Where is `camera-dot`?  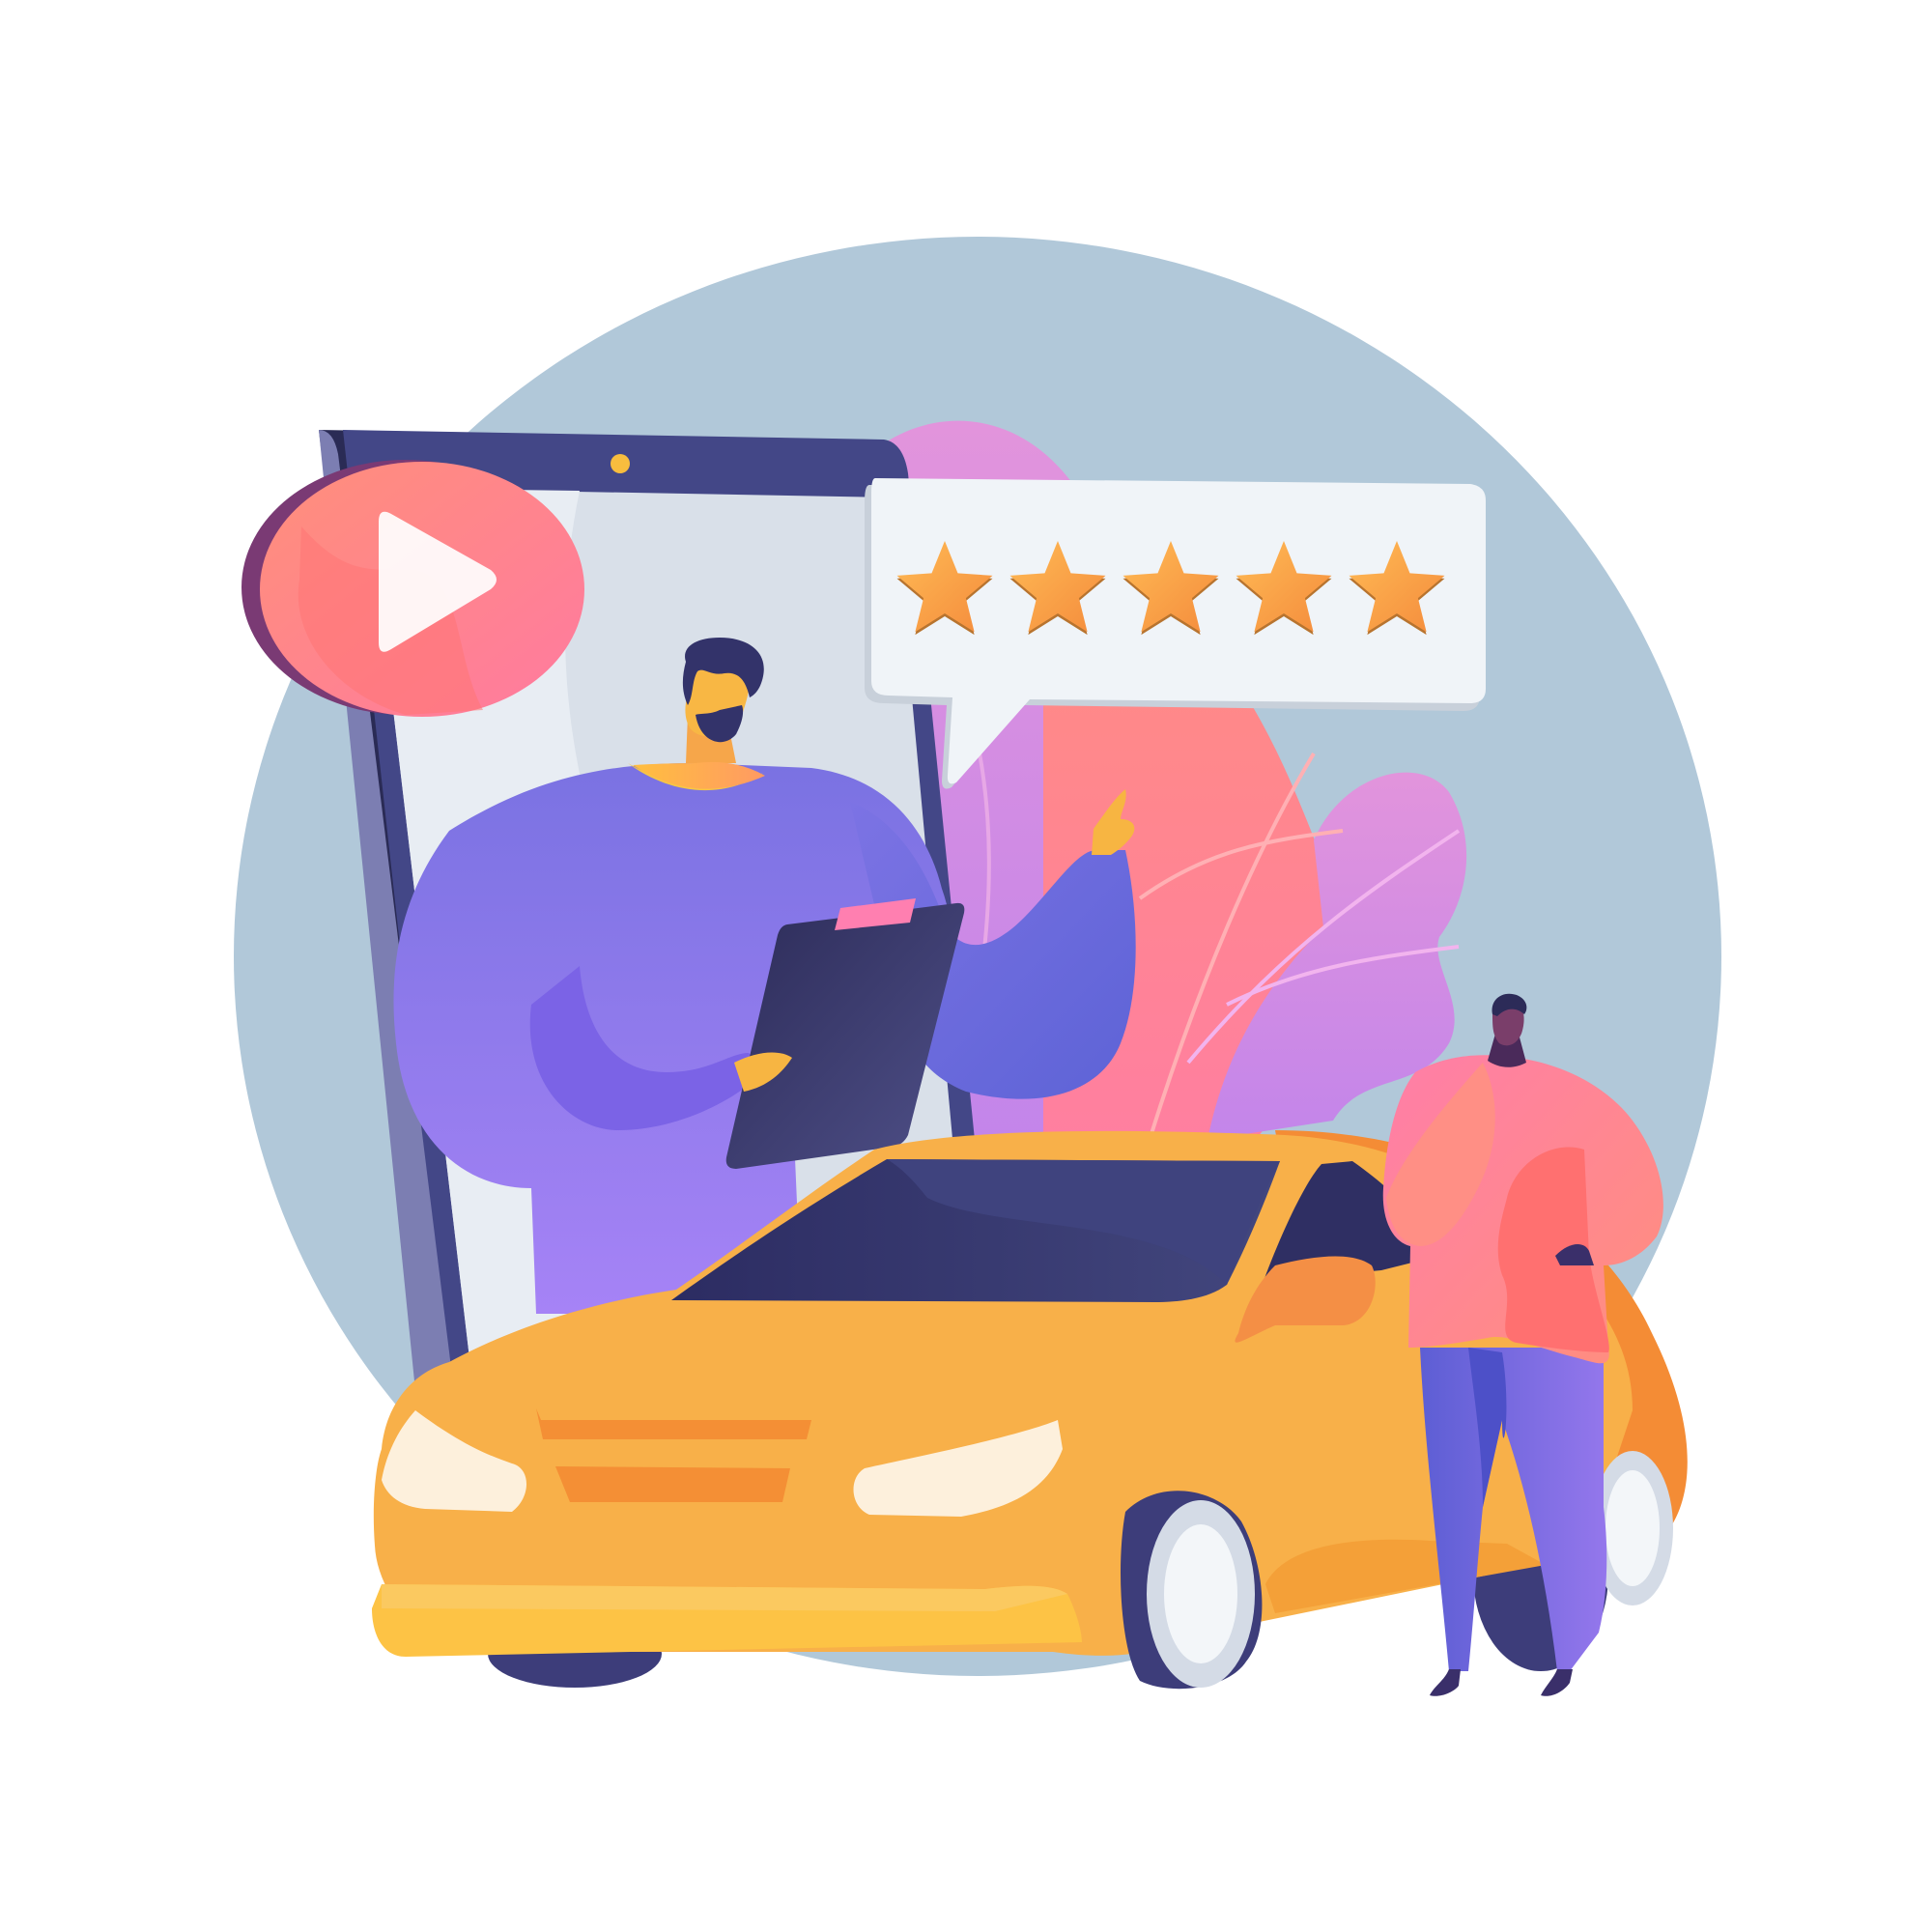 camera-dot is located at coordinates (620, 463).